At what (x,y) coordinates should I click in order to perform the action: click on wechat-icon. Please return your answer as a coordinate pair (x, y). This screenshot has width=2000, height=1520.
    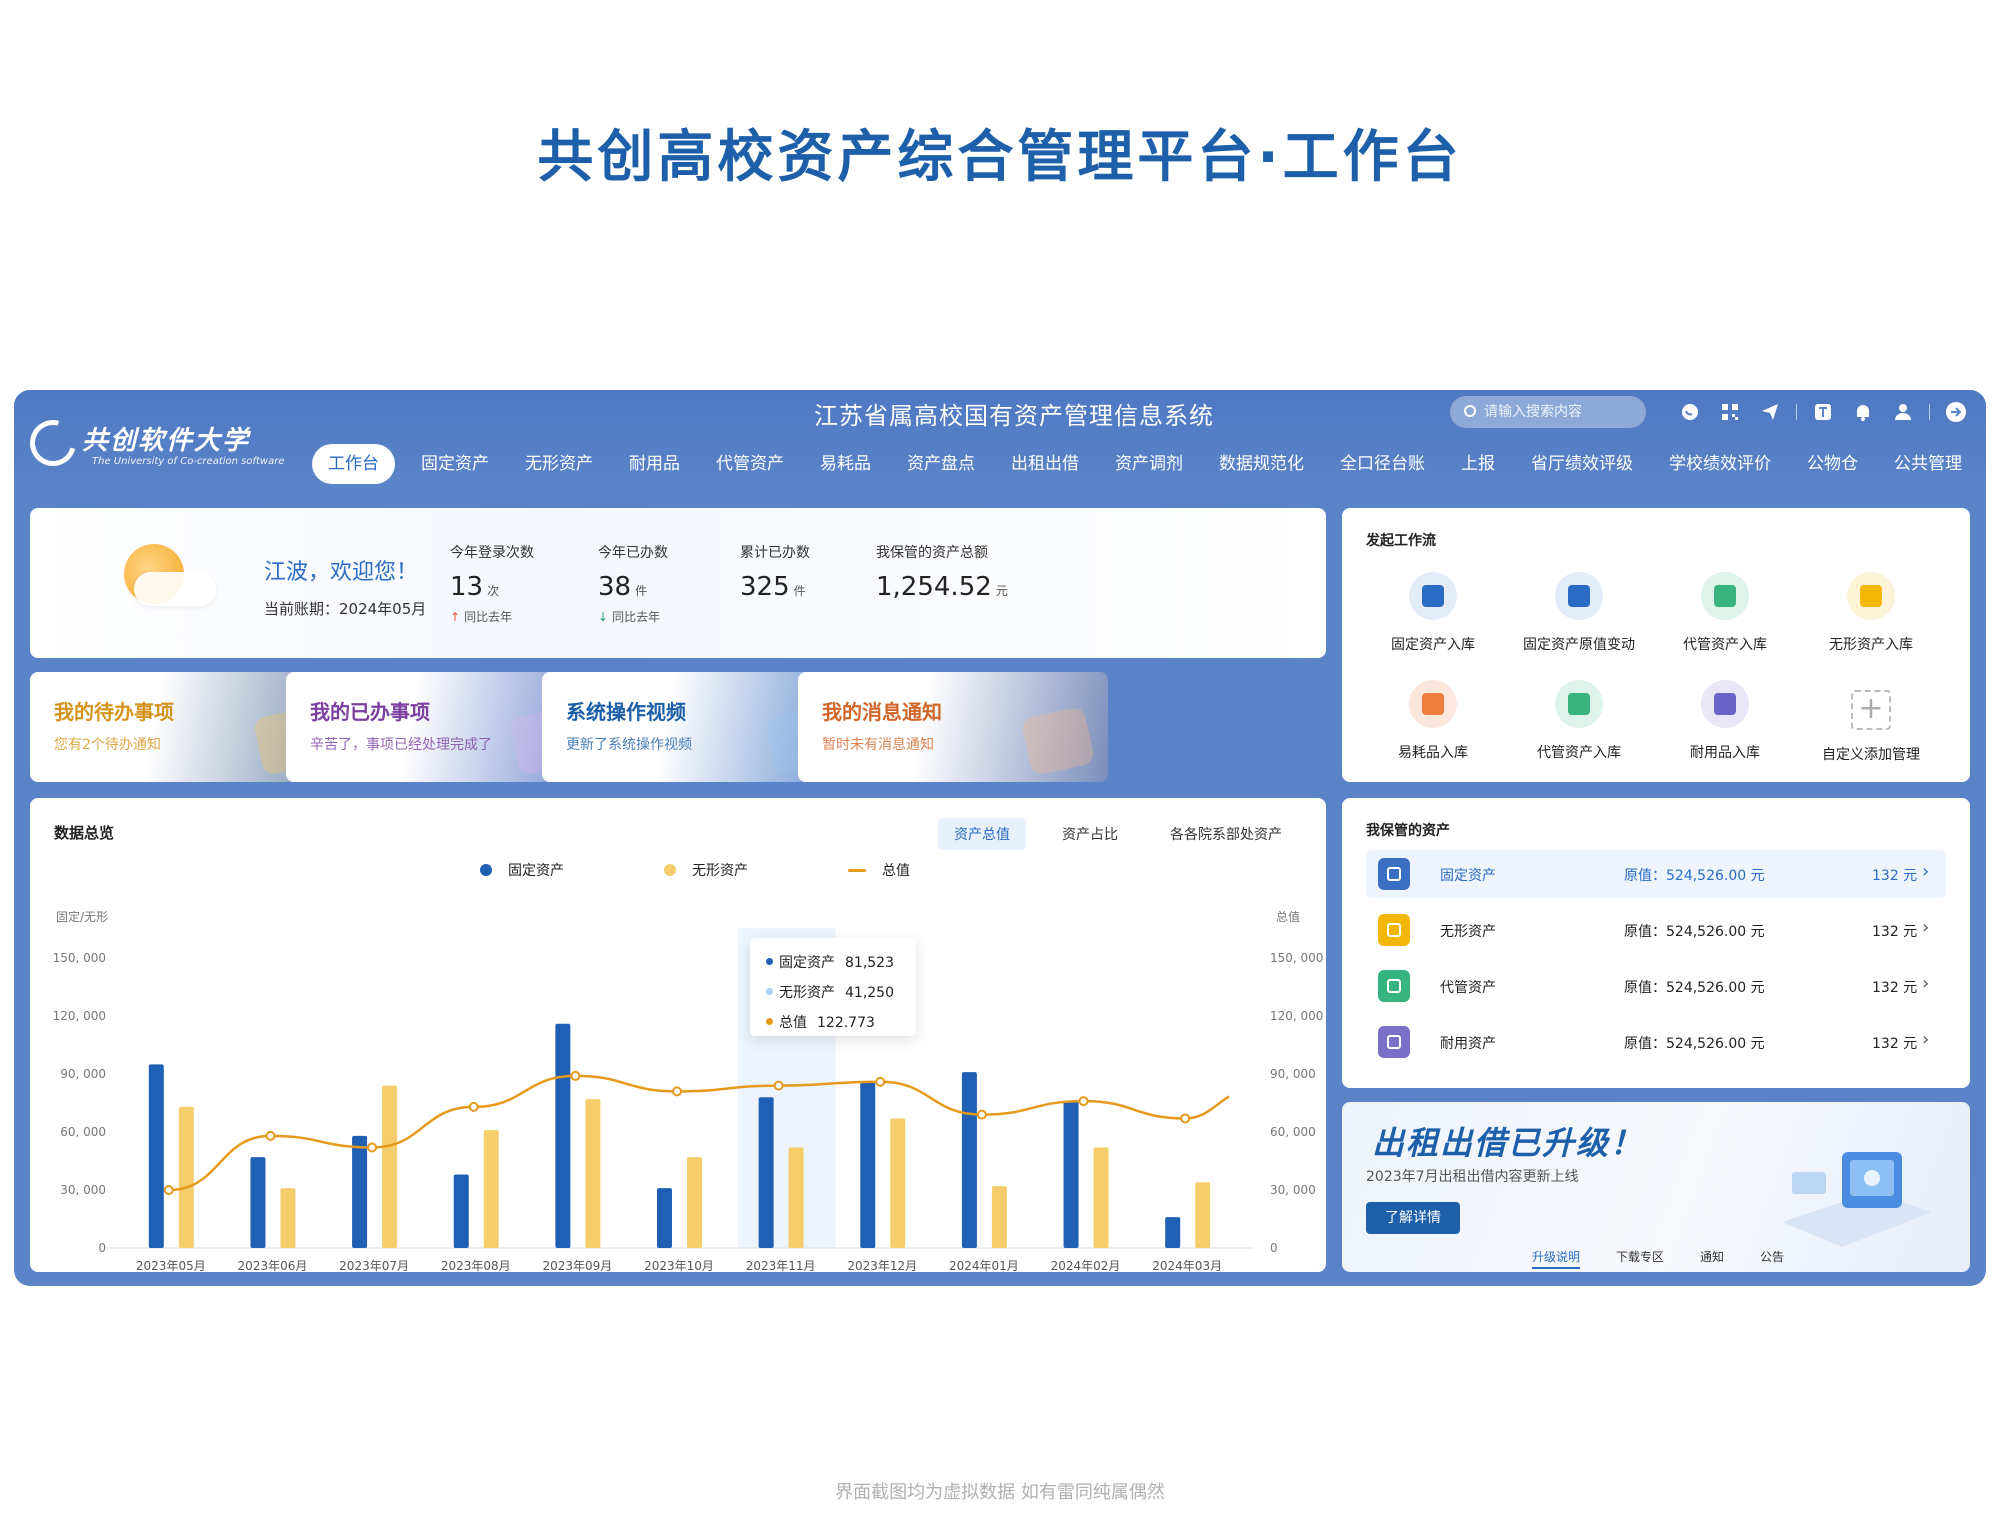
    Looking at the image, I should click on (1690, 412).